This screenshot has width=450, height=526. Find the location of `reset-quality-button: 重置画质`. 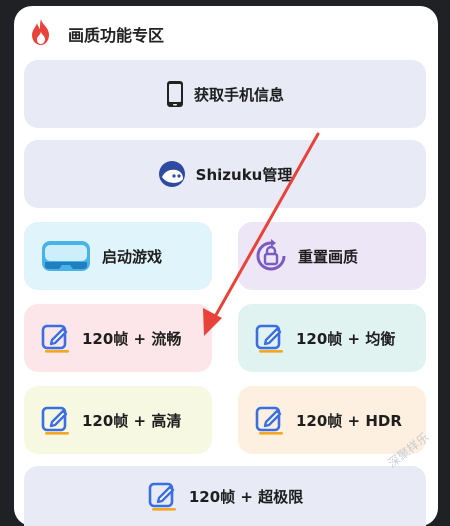

reset-quality-button: 重置画质 is located at coordinates (332, 256).